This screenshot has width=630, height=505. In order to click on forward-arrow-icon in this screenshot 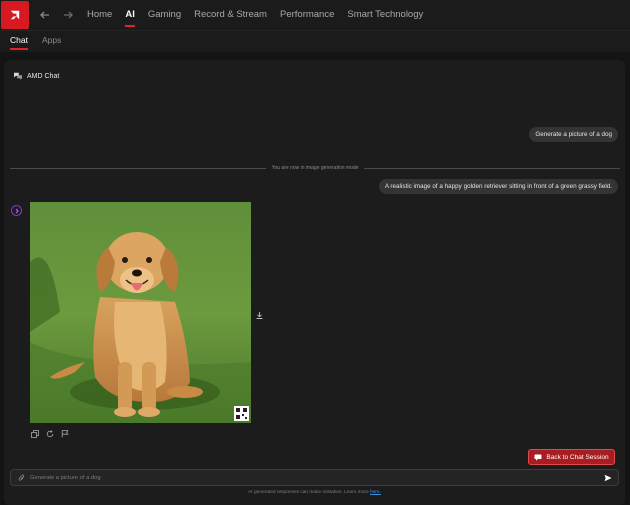, I will do `click(68, 15)`.